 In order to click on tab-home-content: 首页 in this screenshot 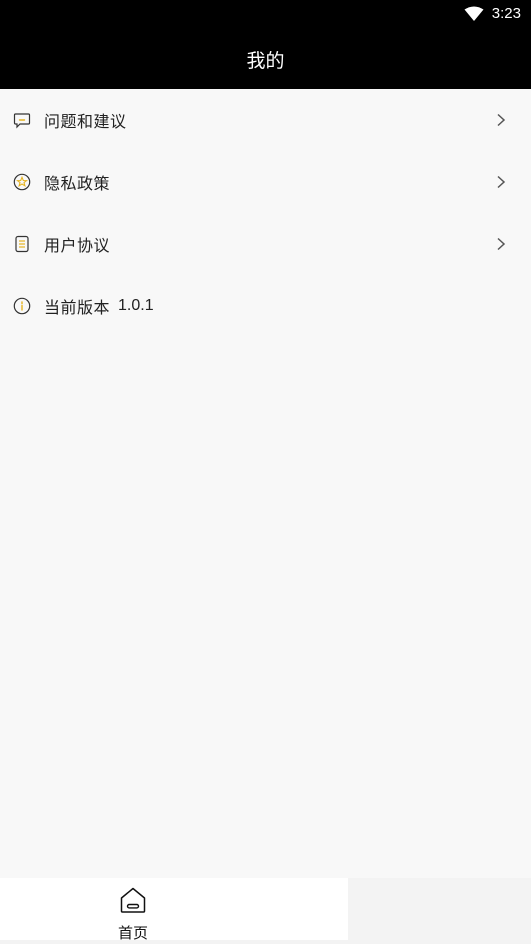, I will do `click(133, 914)`.